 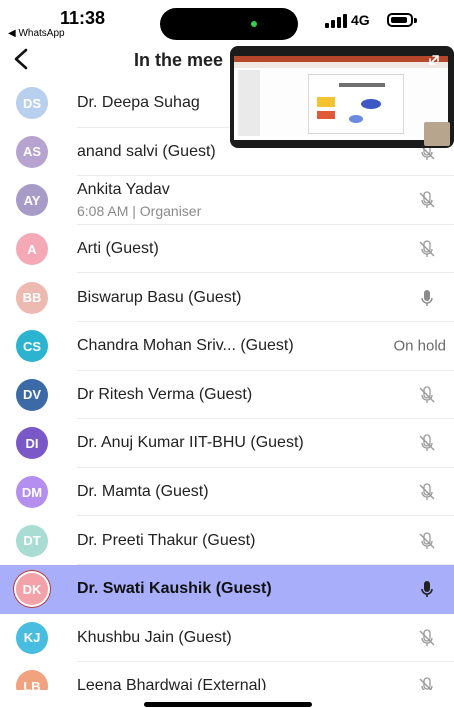 I want to click on participant-row: DV Dr Ritesh Verma (Guest), so click(x=227, y=395).